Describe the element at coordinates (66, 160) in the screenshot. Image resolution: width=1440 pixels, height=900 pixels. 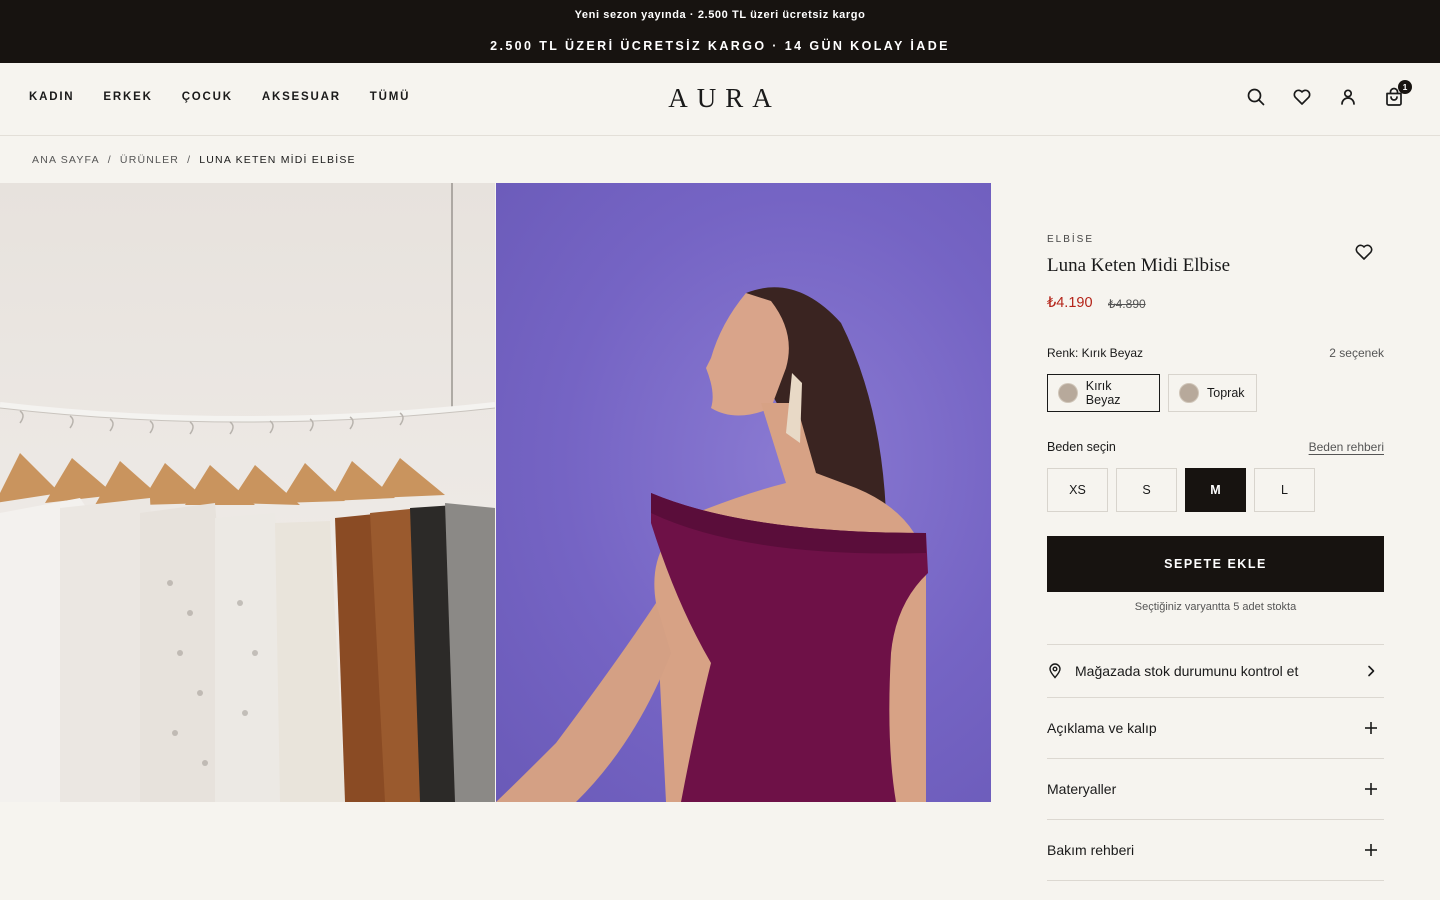
I see `breadcrumb-home: ANA SAYFA` at that location.